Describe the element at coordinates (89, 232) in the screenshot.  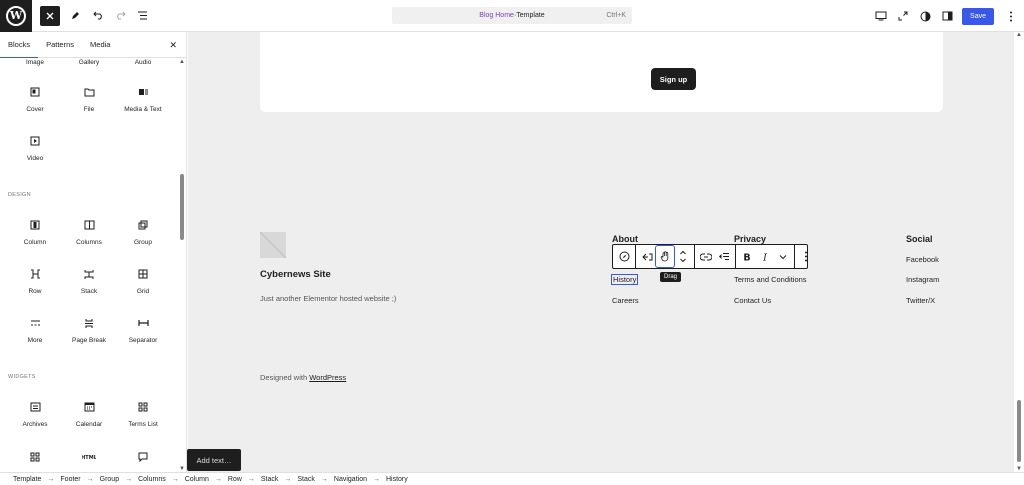
I see `block-columns: Columns` at that location.